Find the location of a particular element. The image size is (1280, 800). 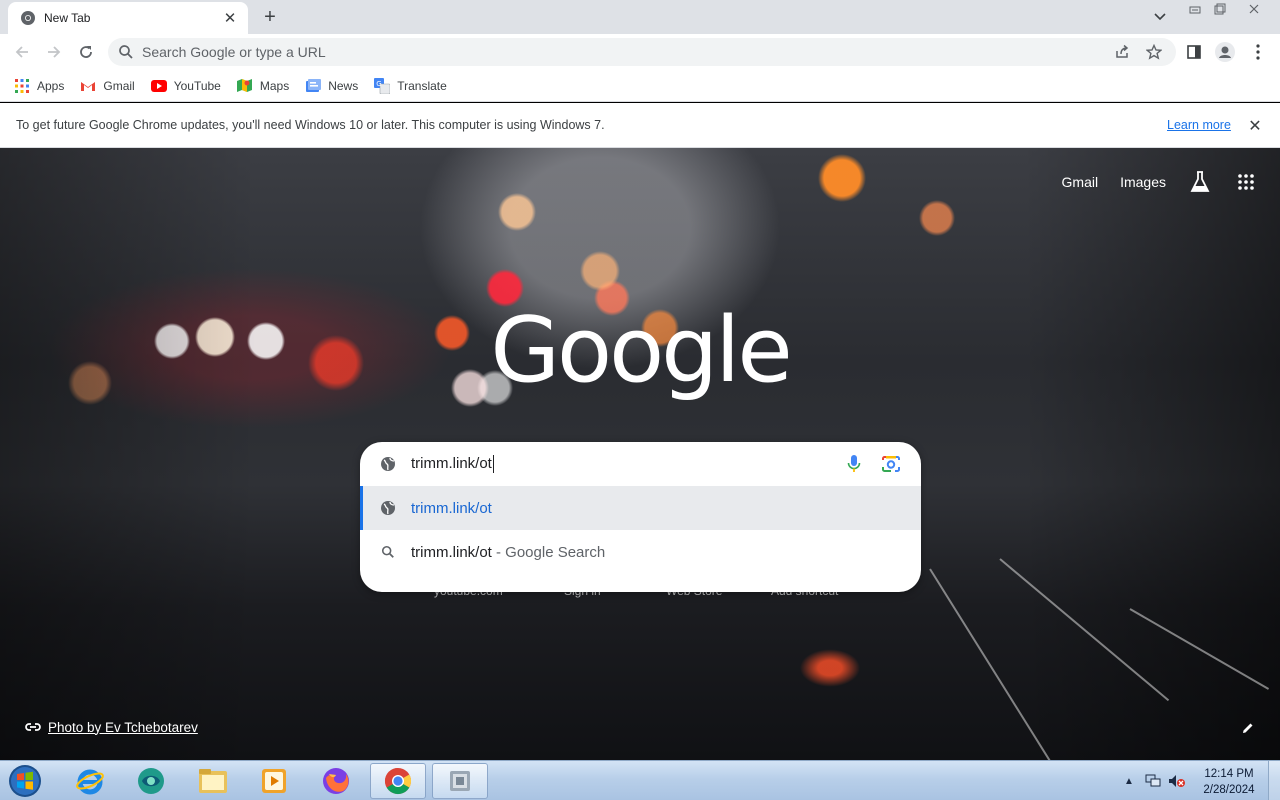

browser-toolbar: Search Google or type a URL is located at coordinates (640, 52).